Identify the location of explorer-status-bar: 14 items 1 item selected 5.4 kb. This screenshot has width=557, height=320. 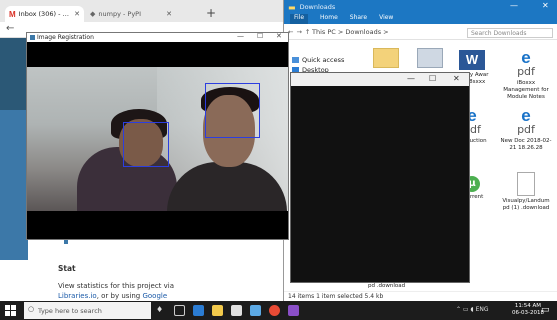
(420, 296).